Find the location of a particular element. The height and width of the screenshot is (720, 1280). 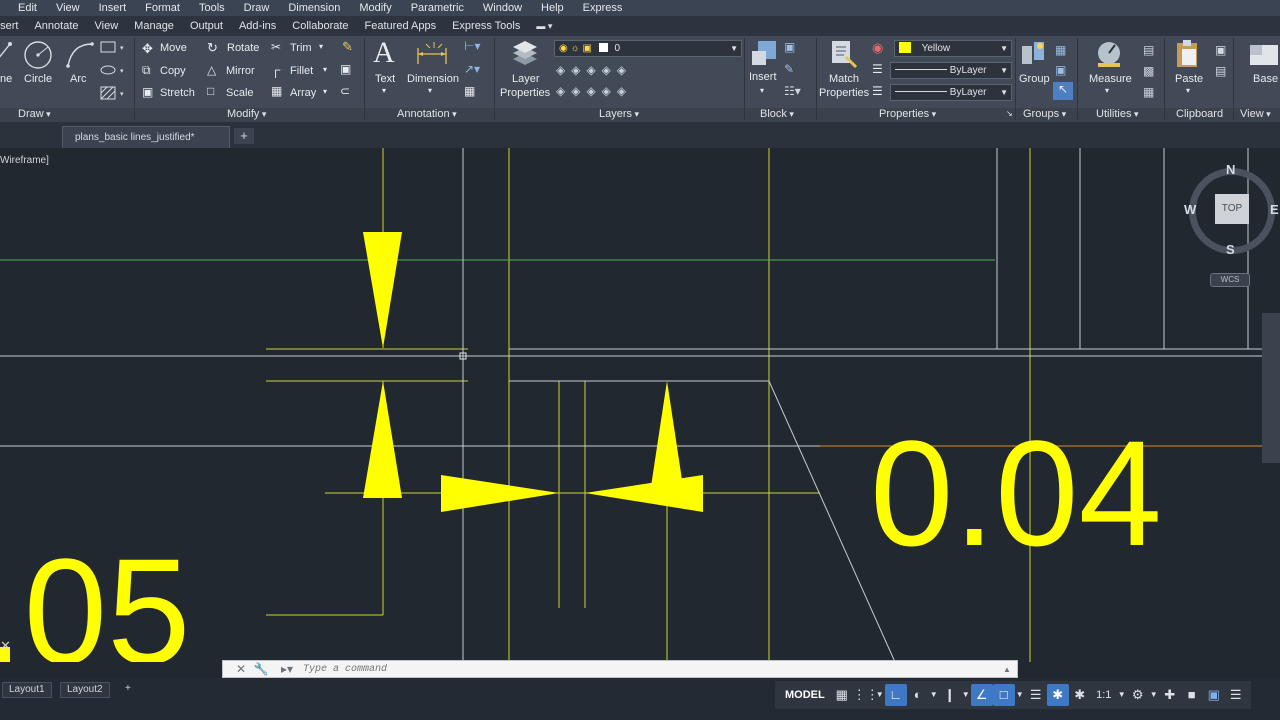

menu-draw: Draw is located at coordinates (257, 8).